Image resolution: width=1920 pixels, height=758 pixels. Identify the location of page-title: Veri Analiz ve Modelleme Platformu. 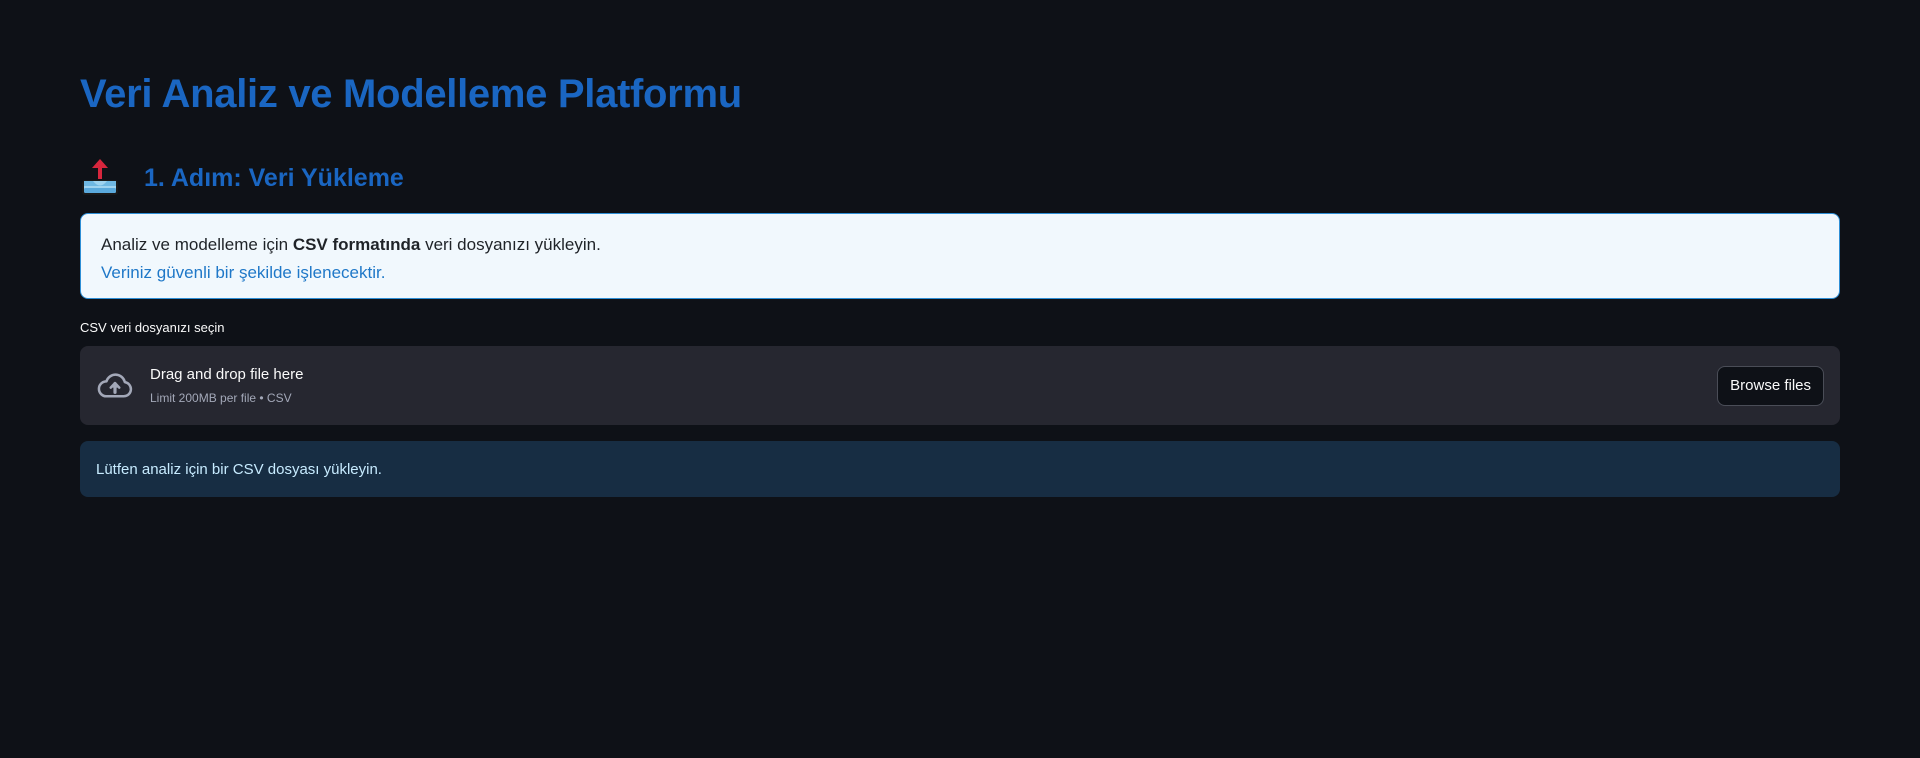
(411, 94).